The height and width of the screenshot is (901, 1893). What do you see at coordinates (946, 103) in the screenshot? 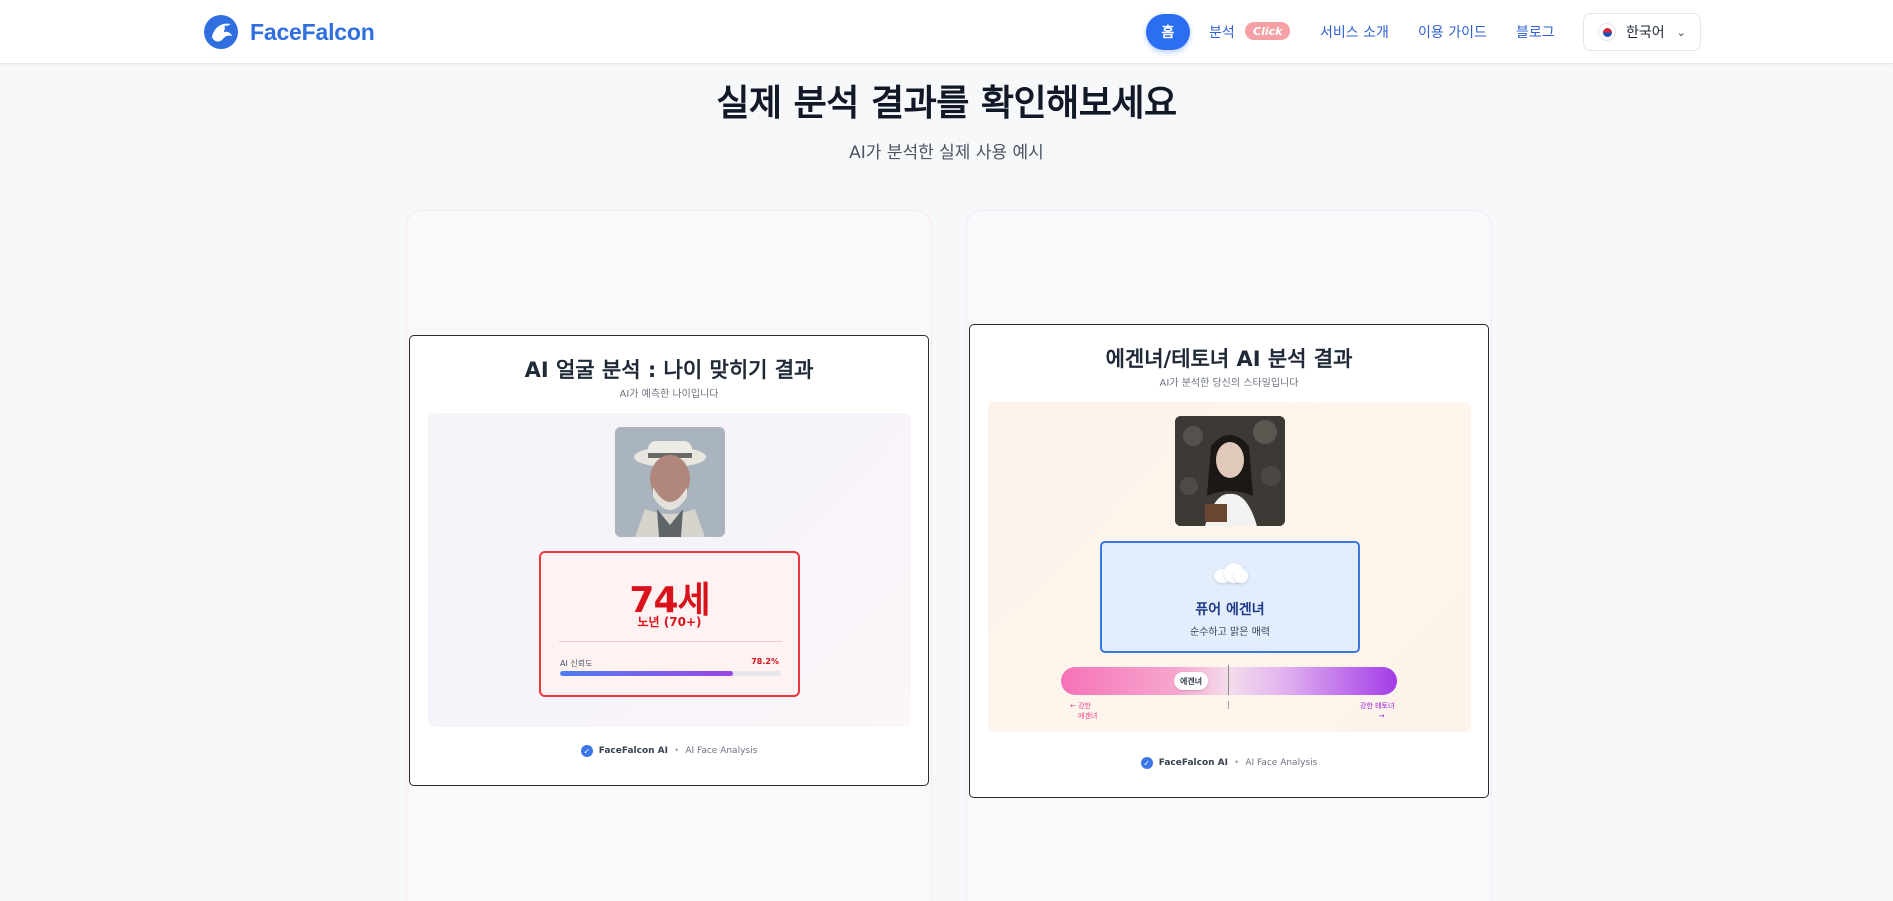
I see `page-title: 실제 분석 결과를 확인해보세요` at bounding box center [946, 103].